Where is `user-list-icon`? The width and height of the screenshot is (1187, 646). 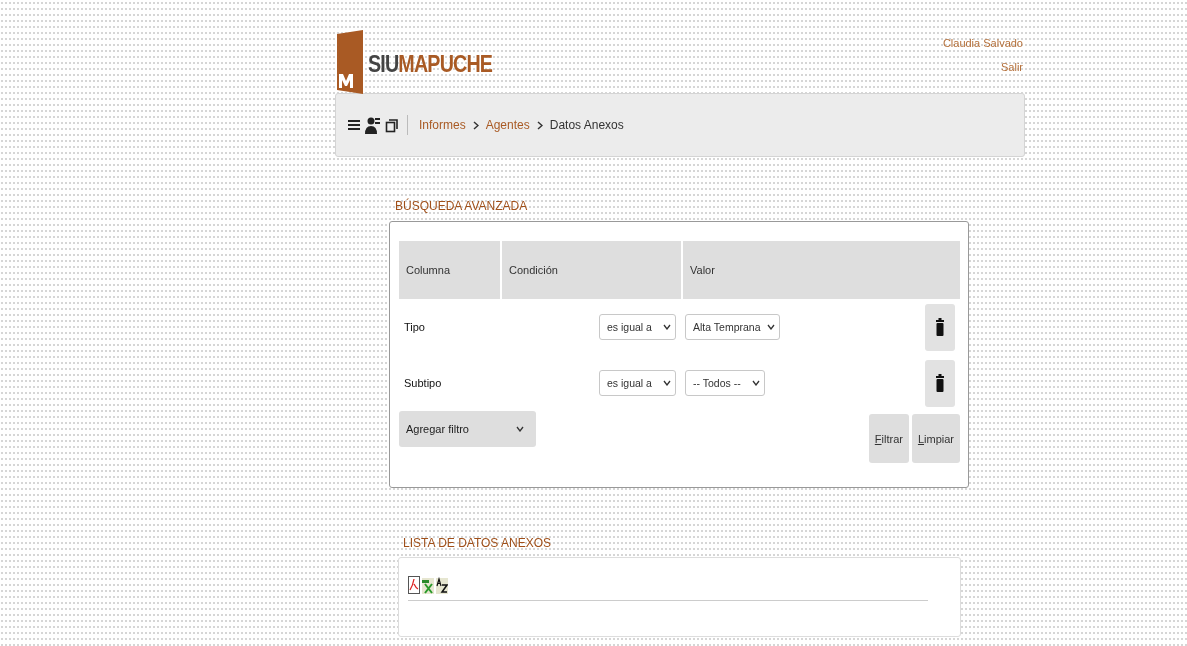
user-list-icon is located at coordinates (373, 125).